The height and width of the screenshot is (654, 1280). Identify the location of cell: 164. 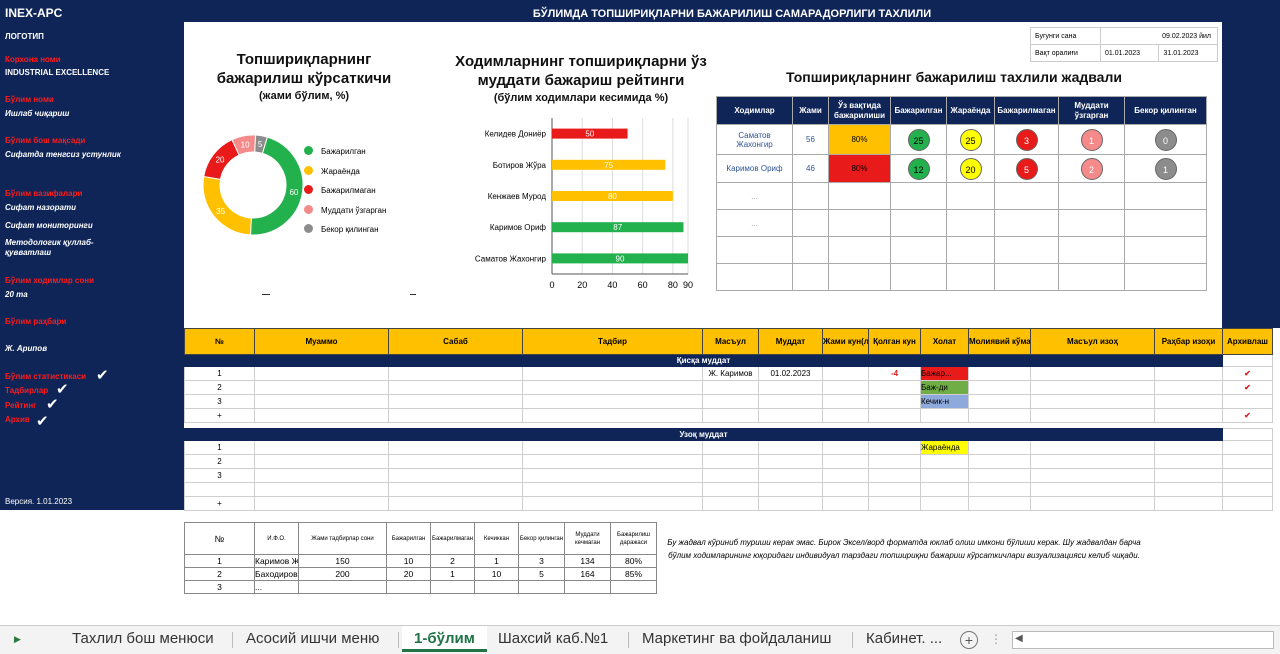
(587, 574).